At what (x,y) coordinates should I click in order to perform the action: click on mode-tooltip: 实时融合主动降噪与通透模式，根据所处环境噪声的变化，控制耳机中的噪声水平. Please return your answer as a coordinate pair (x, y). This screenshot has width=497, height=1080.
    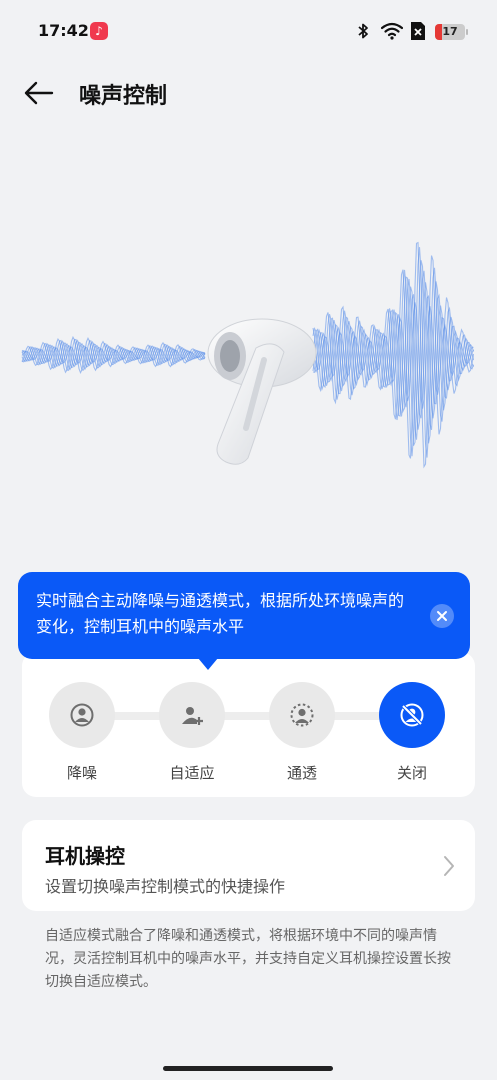
    Looking at the image, I should click on (244, 621).